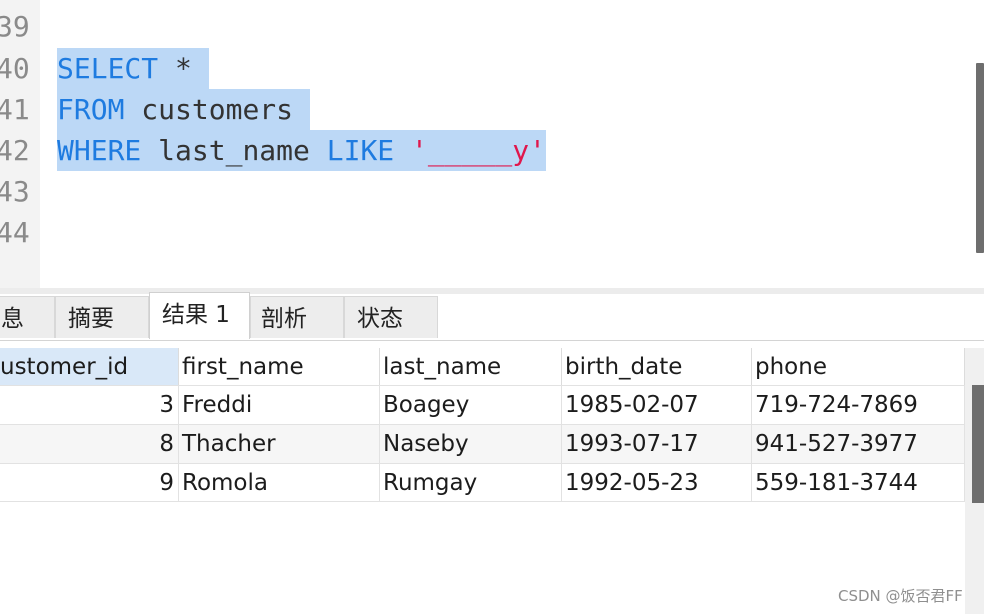 Image resolution: width=984 pixels, height=614 pixels. Describe the element at coordinates (279, 405) in the screenshot. I see `cell-first-name: Freddi` at that location.